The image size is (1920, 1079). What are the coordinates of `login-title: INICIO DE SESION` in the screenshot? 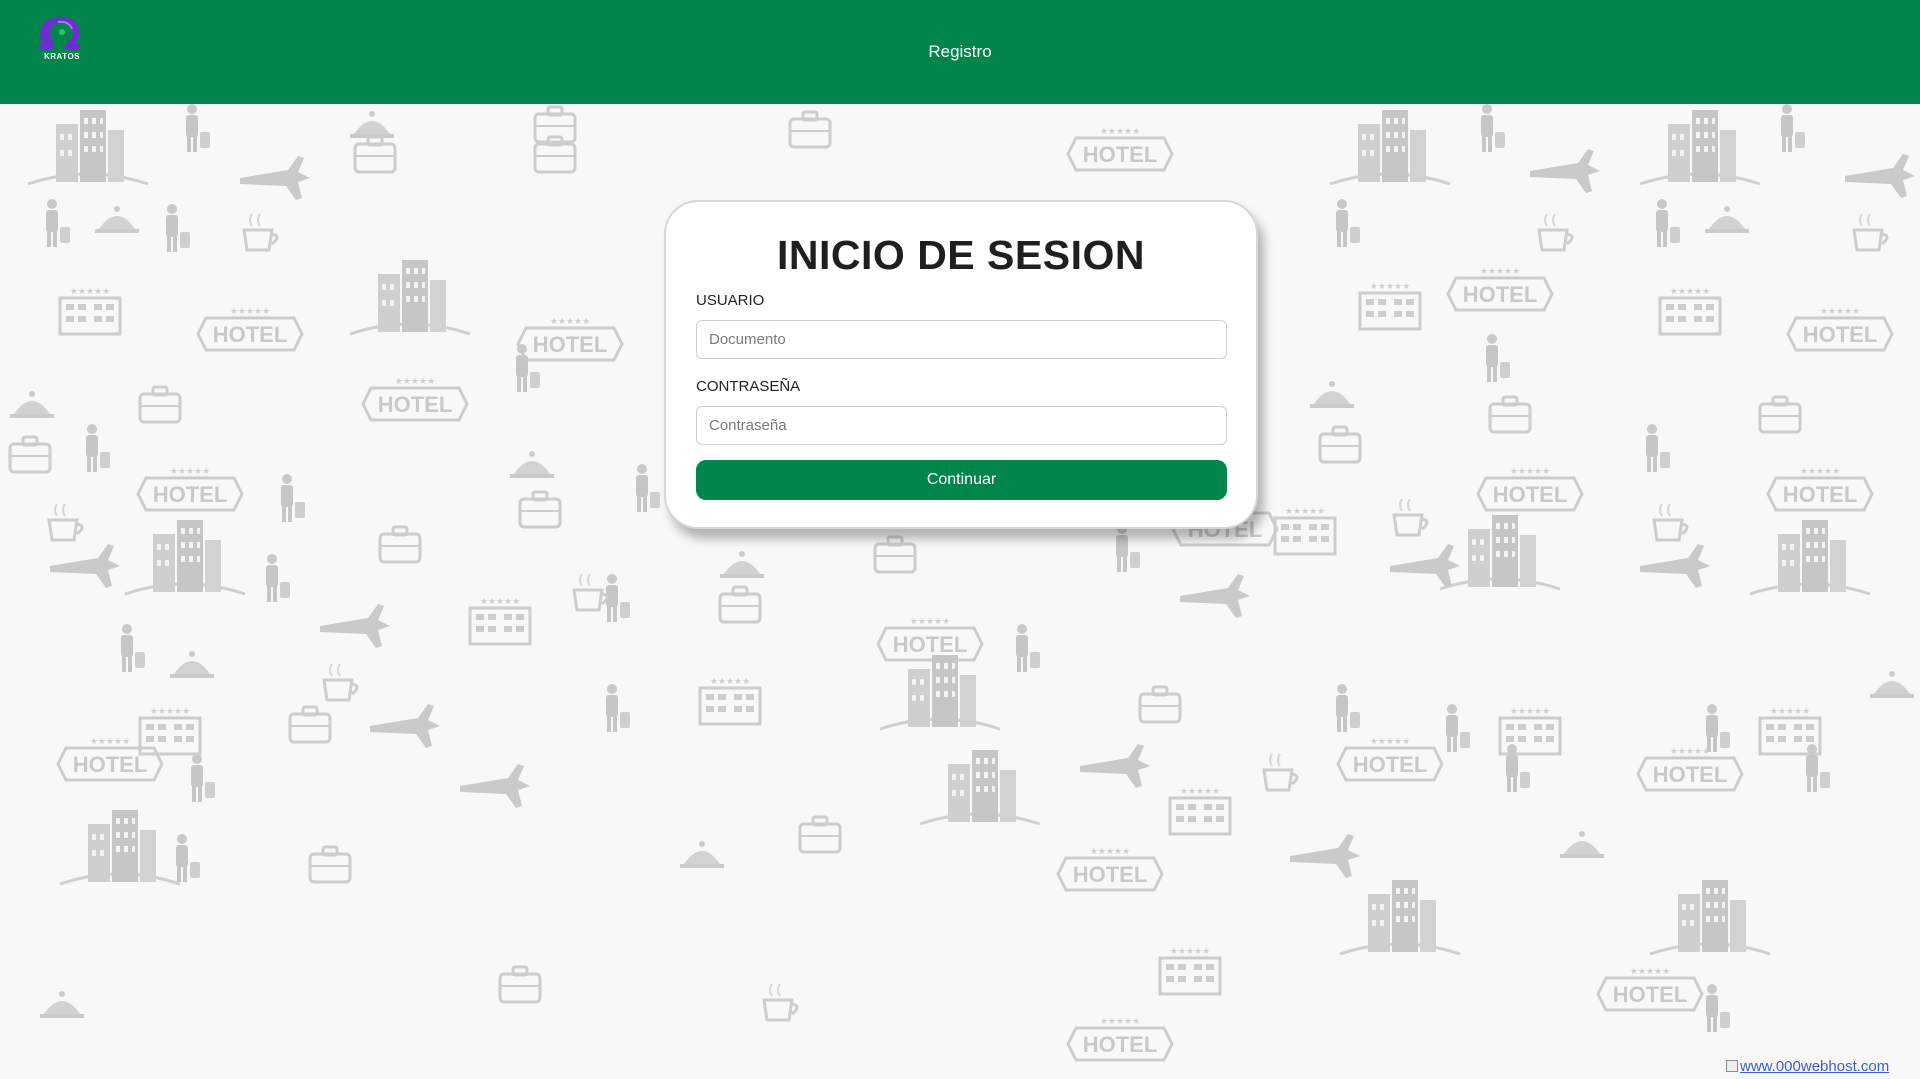 It's located at (961, 255).